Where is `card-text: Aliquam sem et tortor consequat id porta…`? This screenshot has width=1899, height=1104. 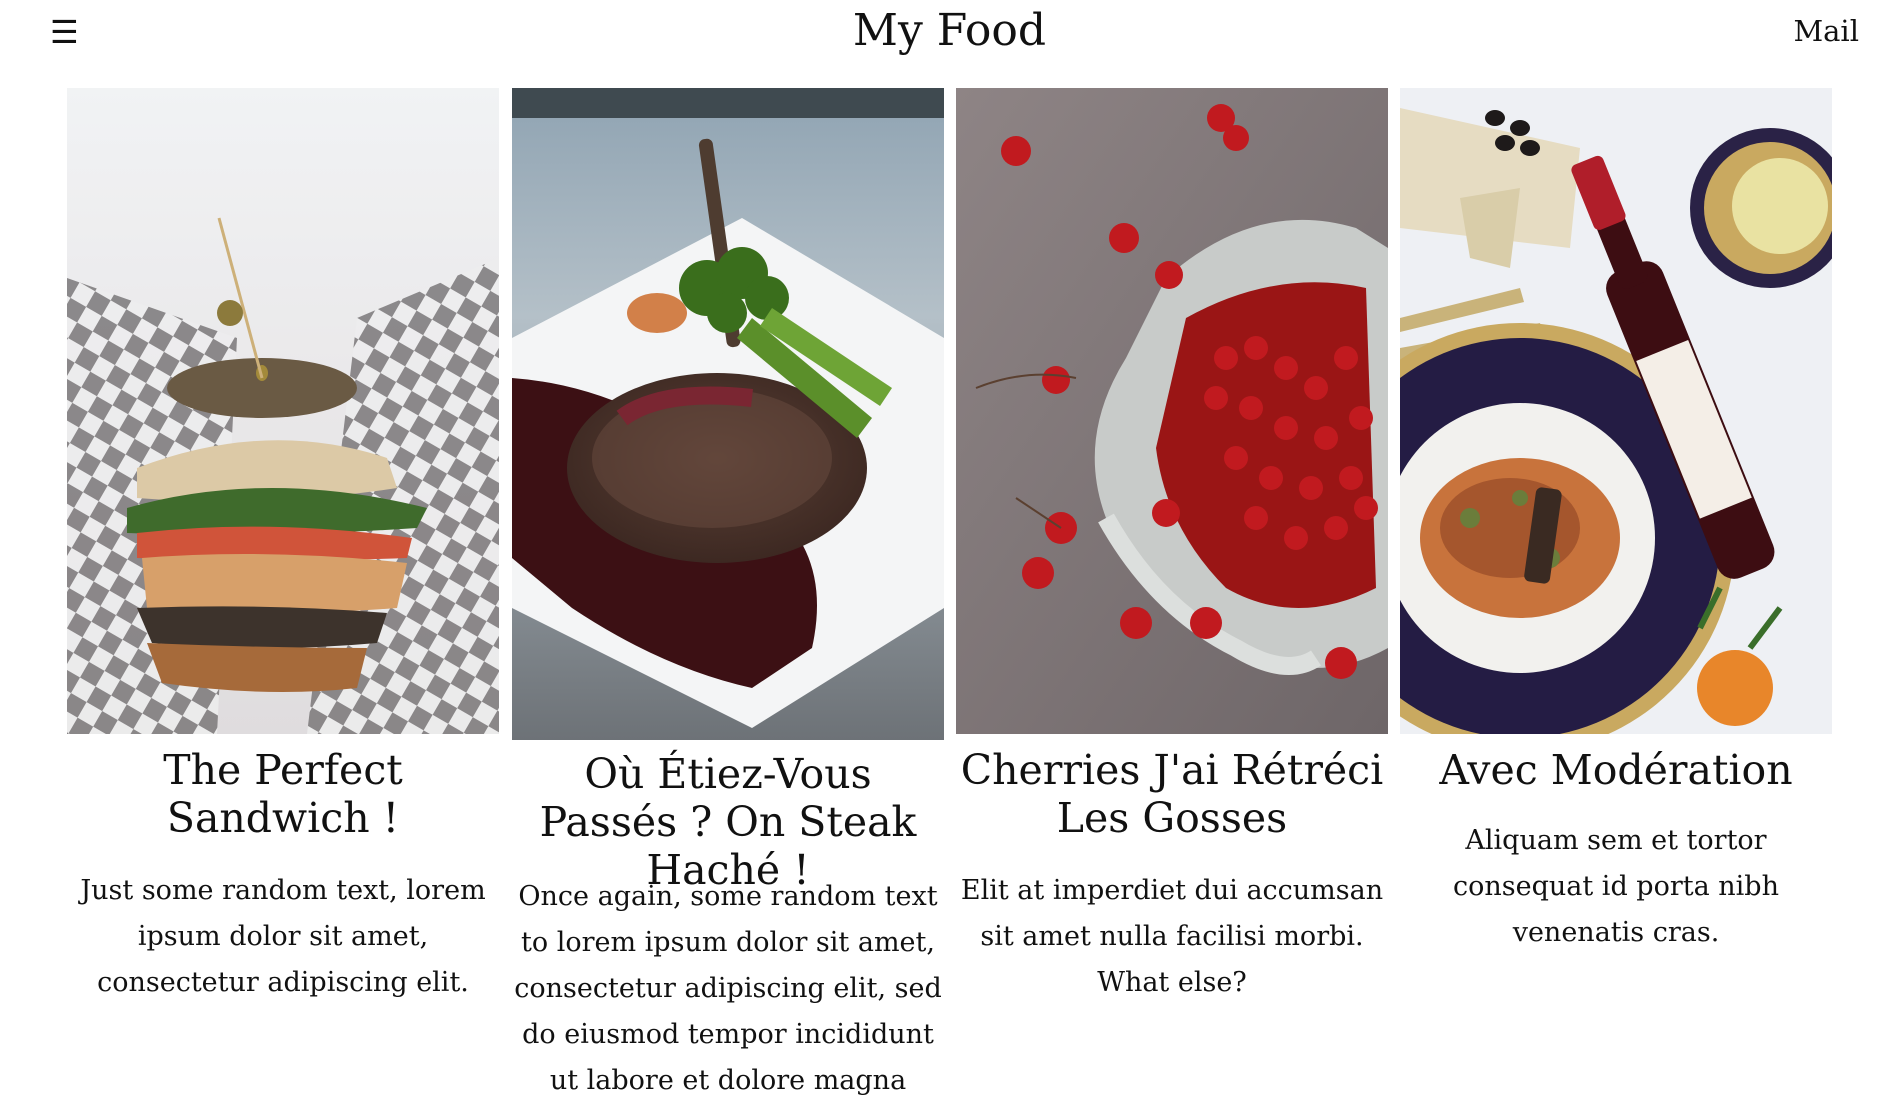
card-text: Aliquam sem et tortor consequat id porta… is located at coordinates (1616, 886).